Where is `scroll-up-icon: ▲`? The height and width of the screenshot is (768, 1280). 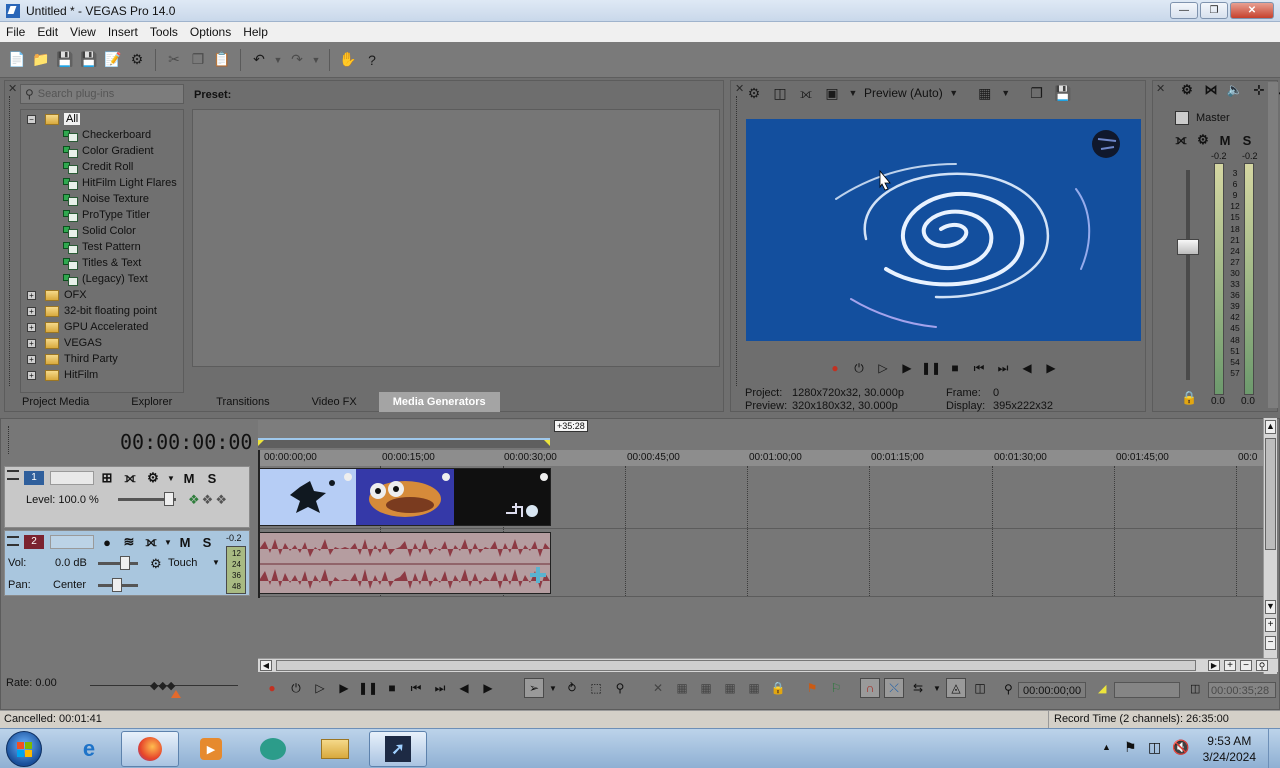 scroll-up-icon: ▲ is located at coordinates (1270, 427).